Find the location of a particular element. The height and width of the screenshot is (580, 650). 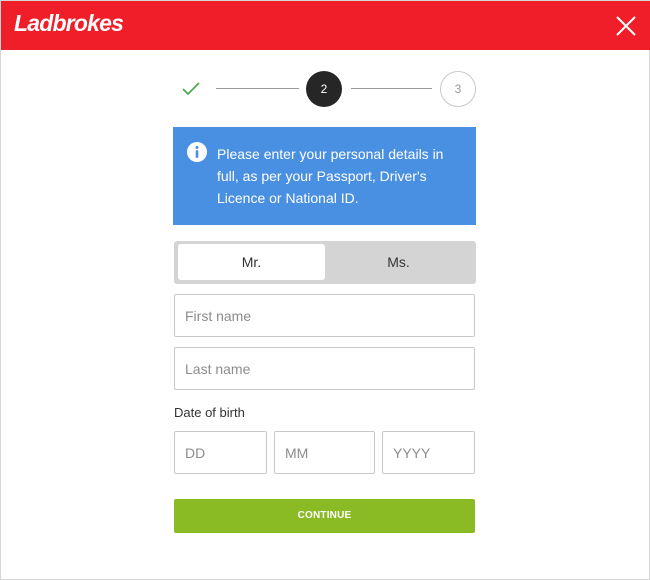

title-option-mr: Mr. is located at coordinates (251, 262).